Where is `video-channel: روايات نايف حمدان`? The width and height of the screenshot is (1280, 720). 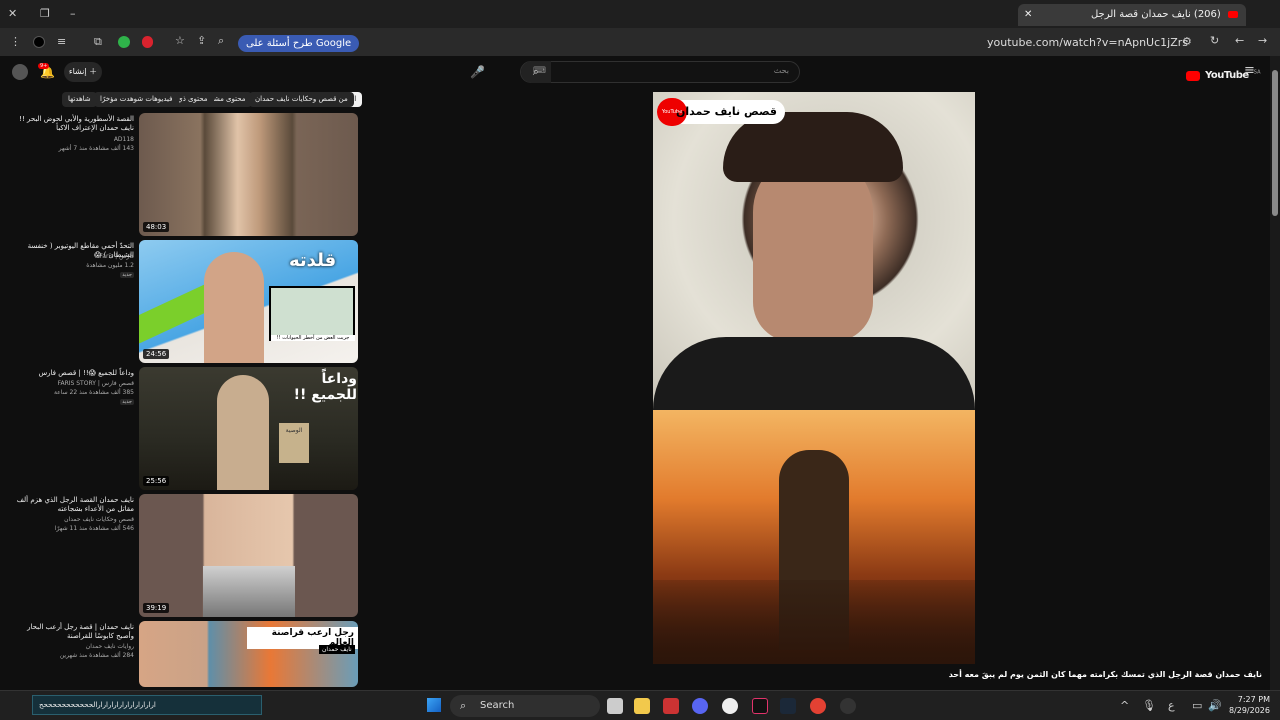
video-channel: روايات نايف حمدان is located at coordinates (72, 647).